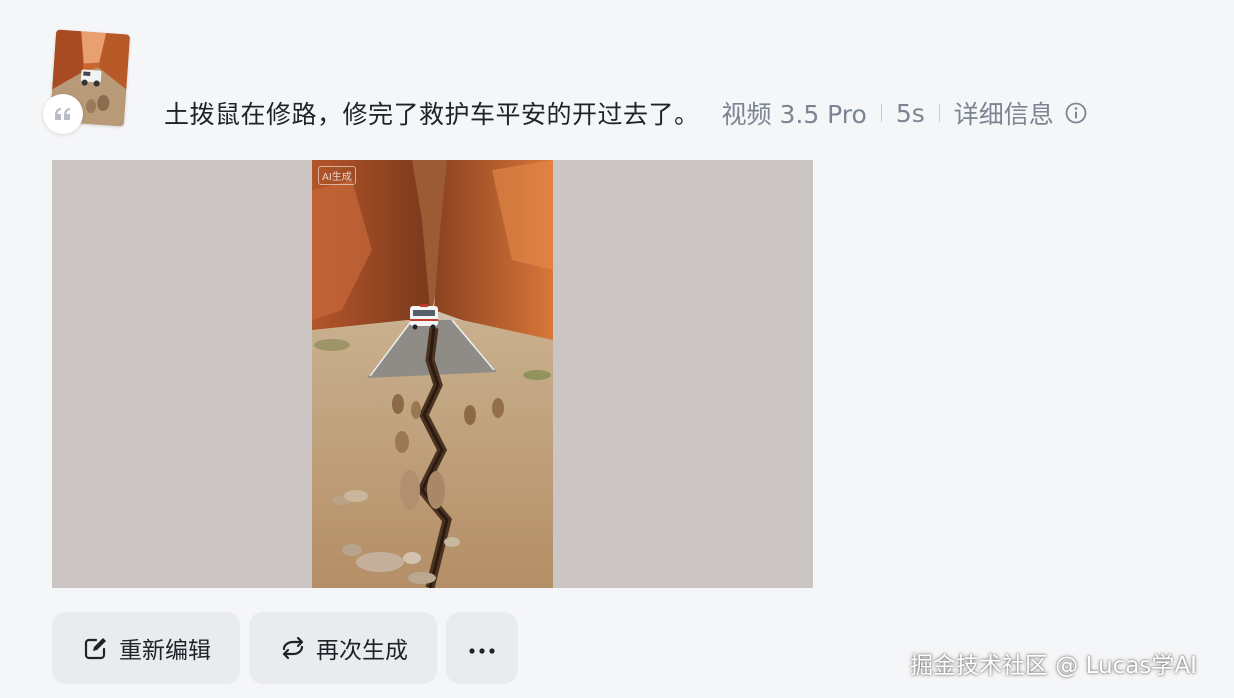 Image resolution: width=1234 pixels, height=698 pixels. I want to click on refresh-icon, so click(293, 648).